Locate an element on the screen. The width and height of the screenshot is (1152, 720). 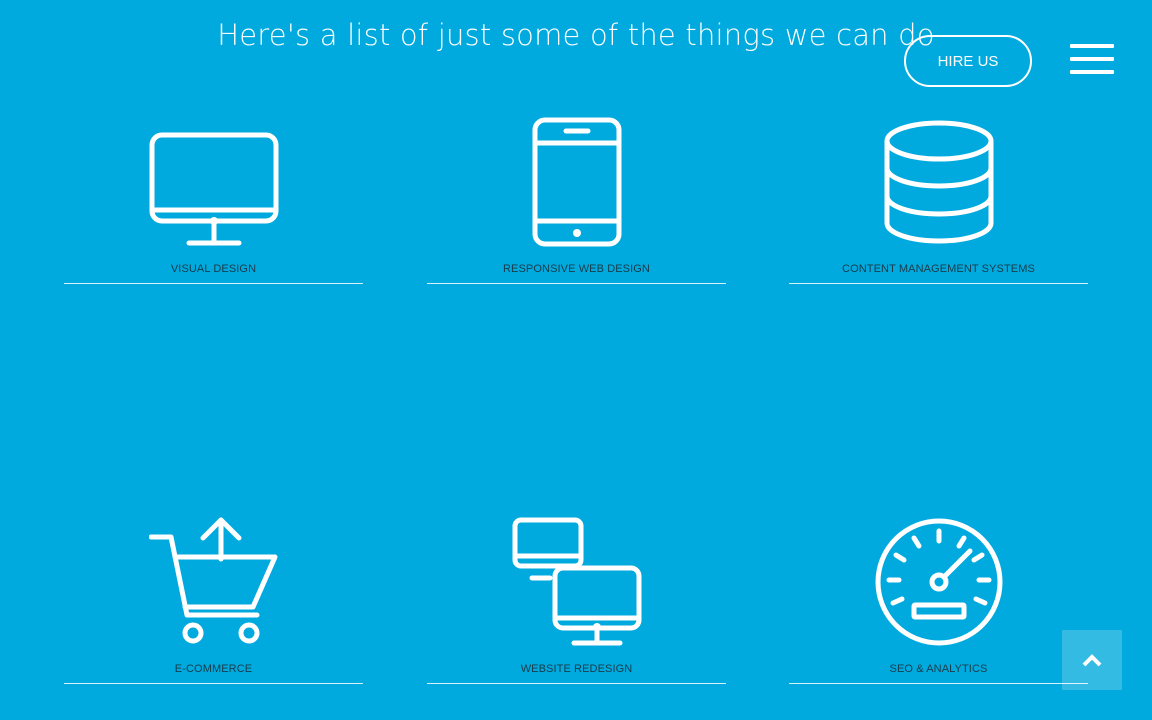
service-e-commerce: E-COMMERCE is located at coordinates (213, 607).